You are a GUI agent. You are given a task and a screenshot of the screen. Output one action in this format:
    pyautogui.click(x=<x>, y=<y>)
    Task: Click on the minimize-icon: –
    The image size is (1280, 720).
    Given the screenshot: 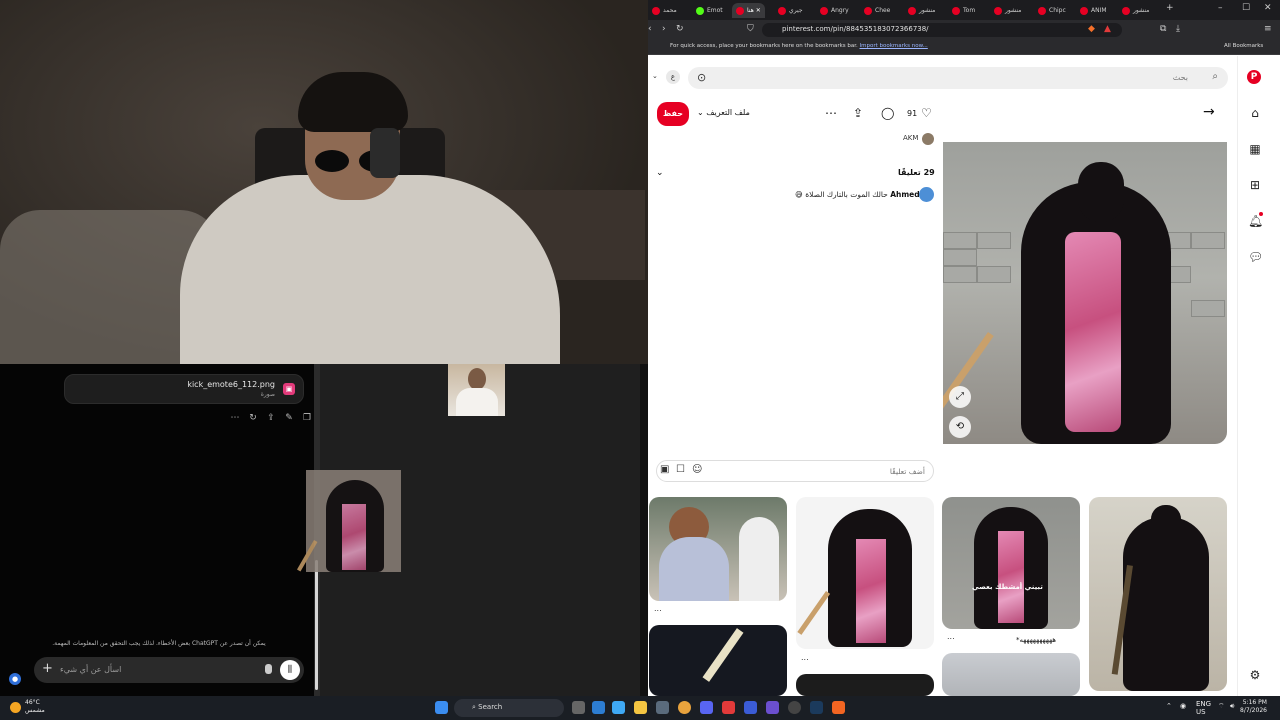 What is the action you would take?
    pyautogui.click(x=1220, y=8)
    